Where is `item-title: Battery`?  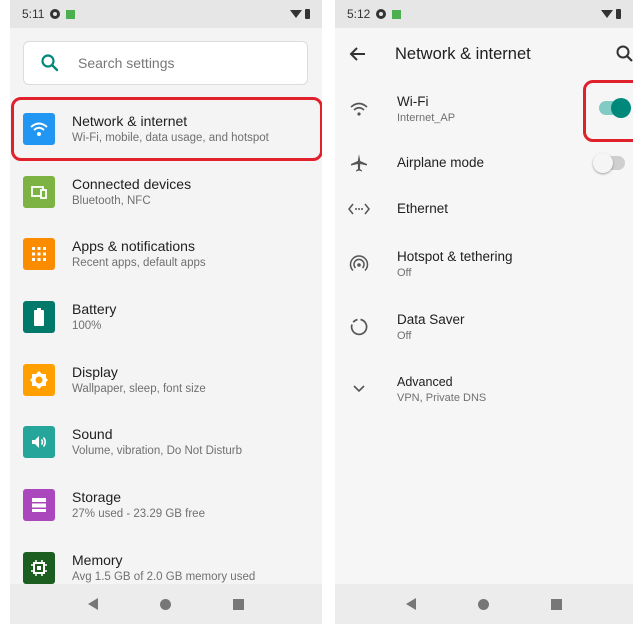
item-title: Battery is located at coordinates (94, 309).